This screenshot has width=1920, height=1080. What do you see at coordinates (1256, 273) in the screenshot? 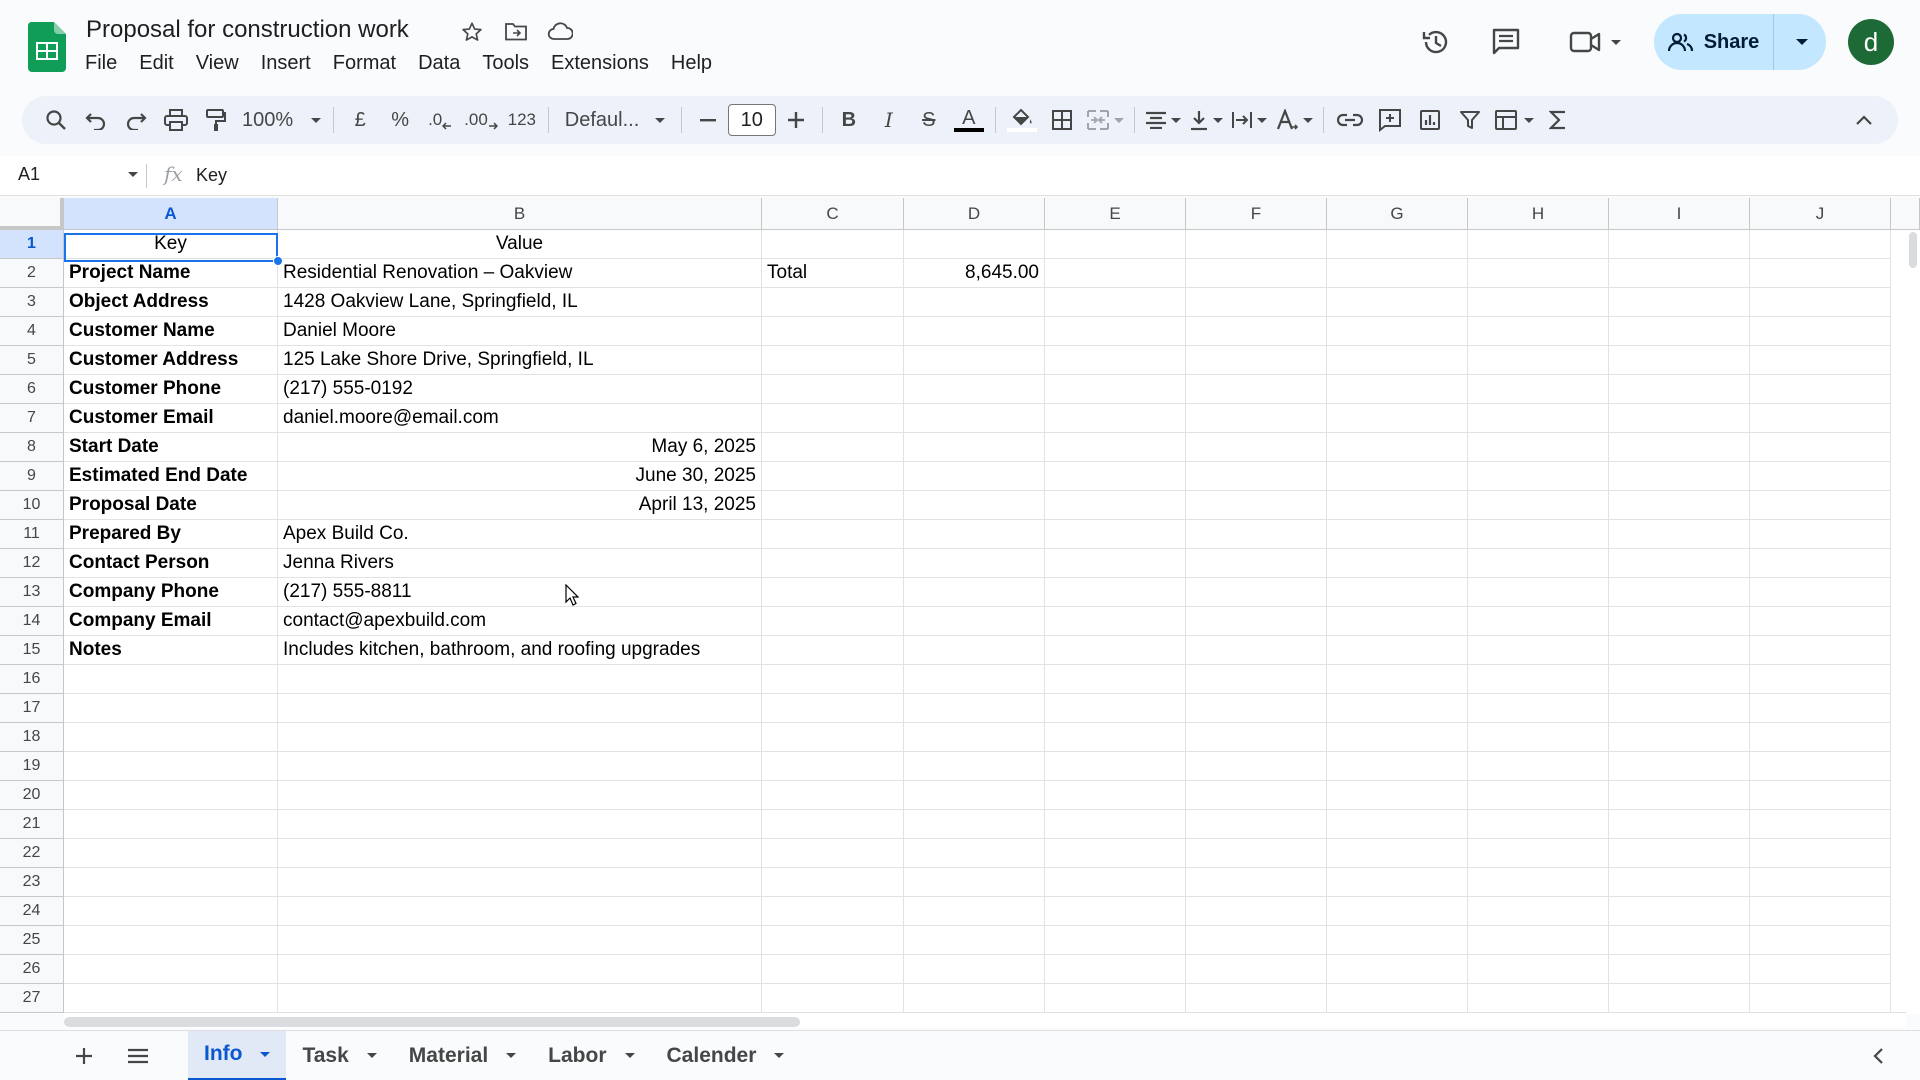
I see `cell-f2` at bounding box center [1256, 273].